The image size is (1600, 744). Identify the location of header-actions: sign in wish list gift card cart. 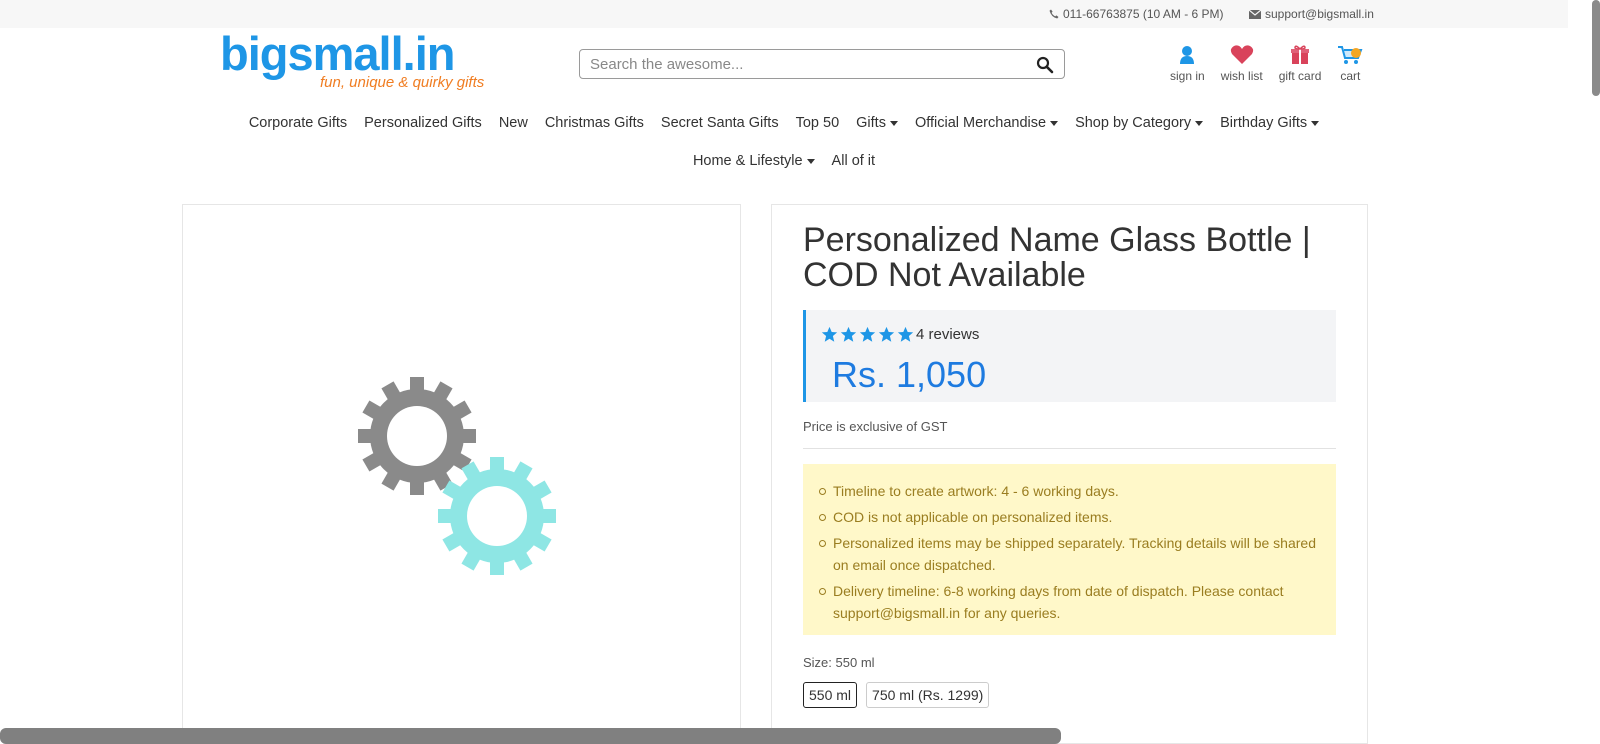
(1274, 63).